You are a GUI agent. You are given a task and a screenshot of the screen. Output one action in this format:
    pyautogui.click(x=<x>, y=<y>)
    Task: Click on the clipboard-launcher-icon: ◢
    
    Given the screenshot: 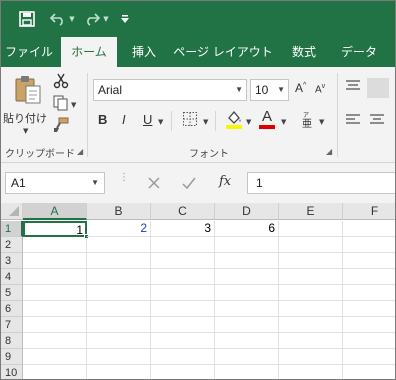 What is the action you would take?
    pyautogui.click(x=80, y=151)
    